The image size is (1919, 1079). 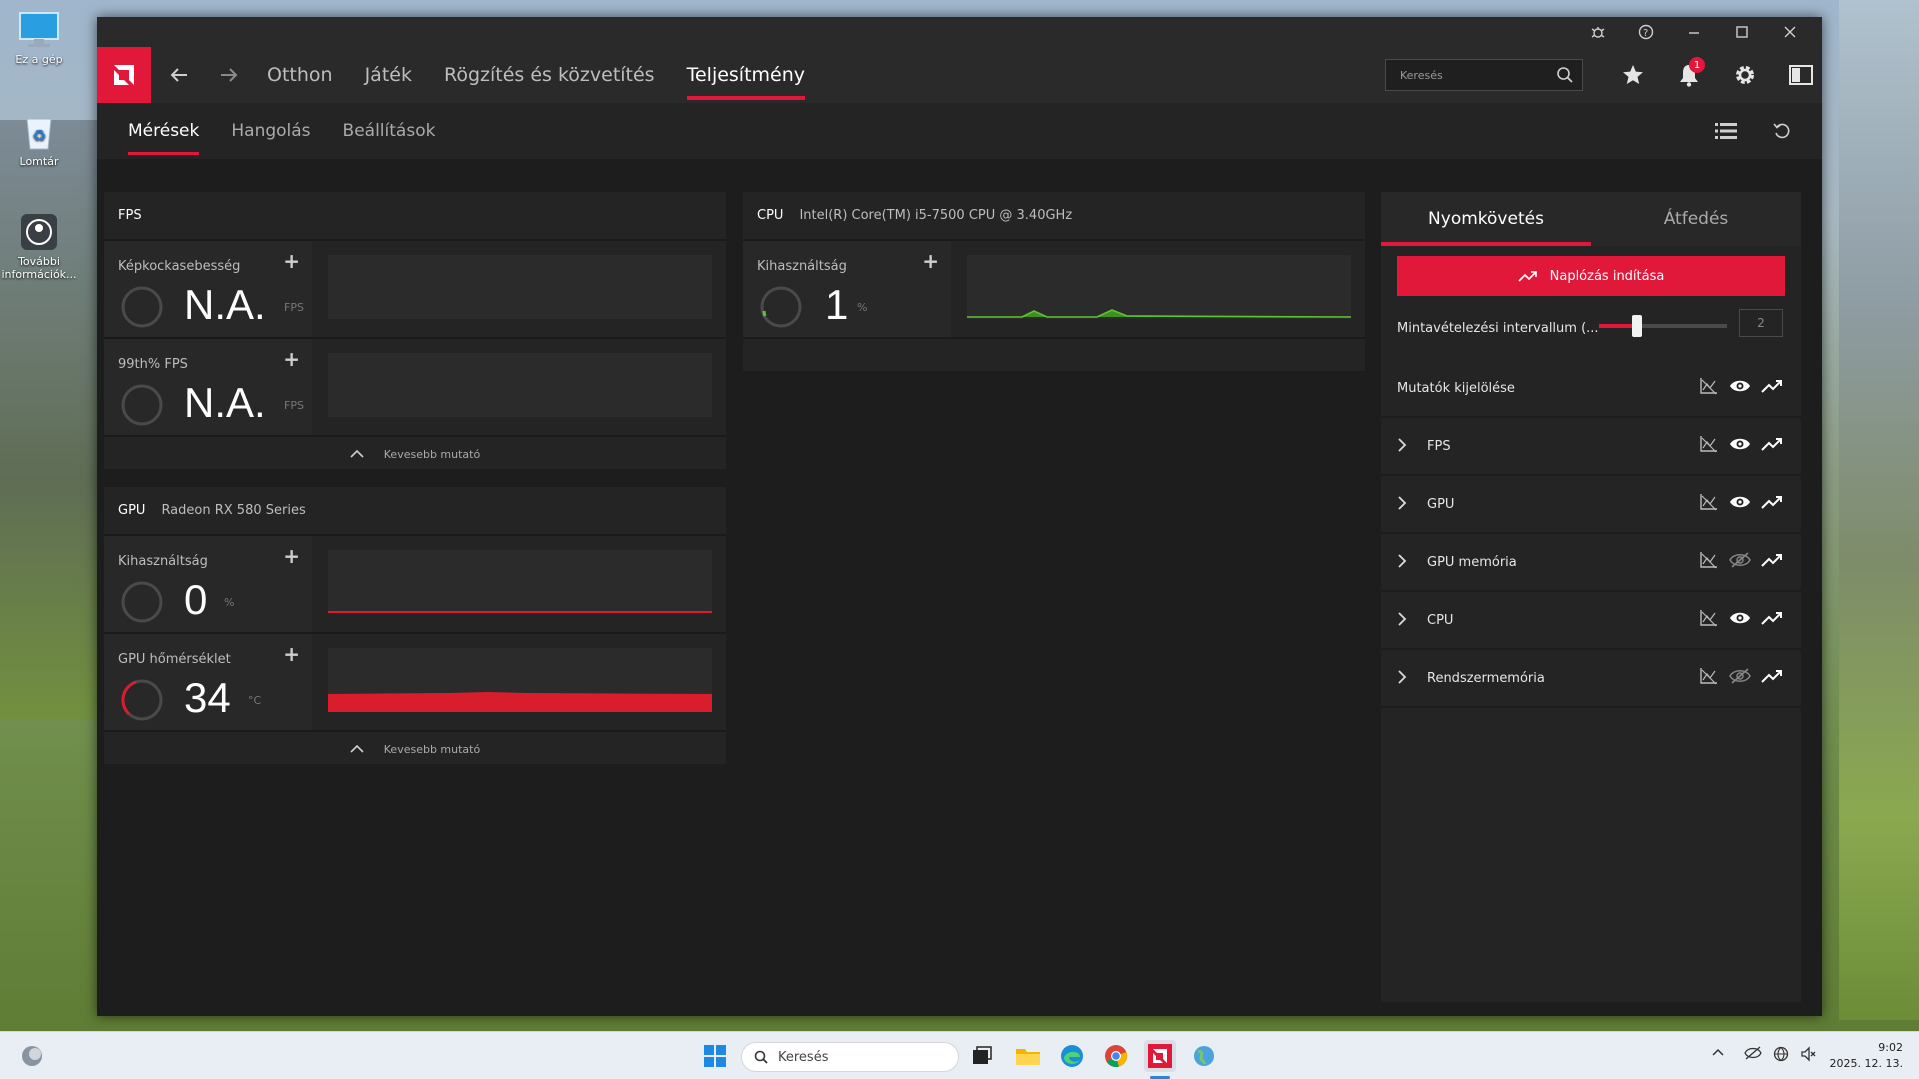 I want to click on metric-group-row: GPU memória, so click(x=1591, y=563).